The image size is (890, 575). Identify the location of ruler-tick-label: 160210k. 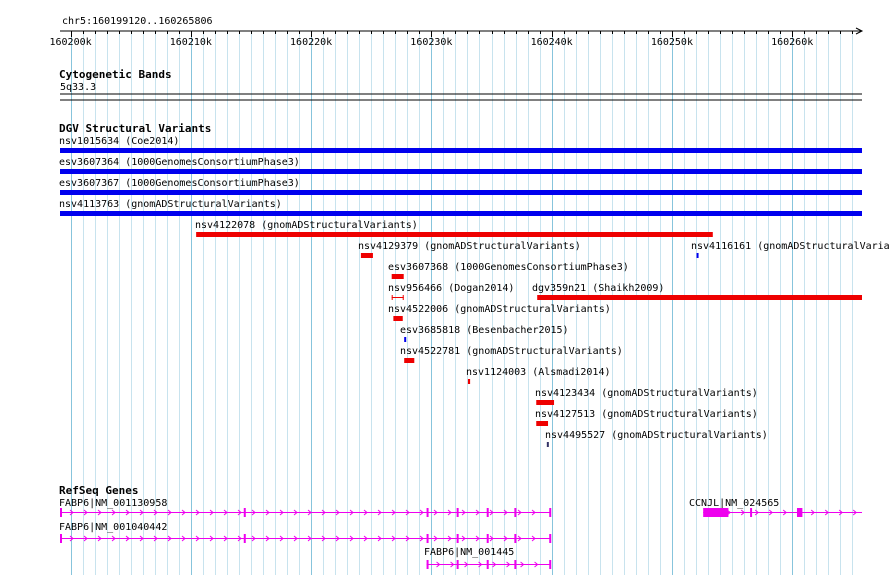
(191, 42).